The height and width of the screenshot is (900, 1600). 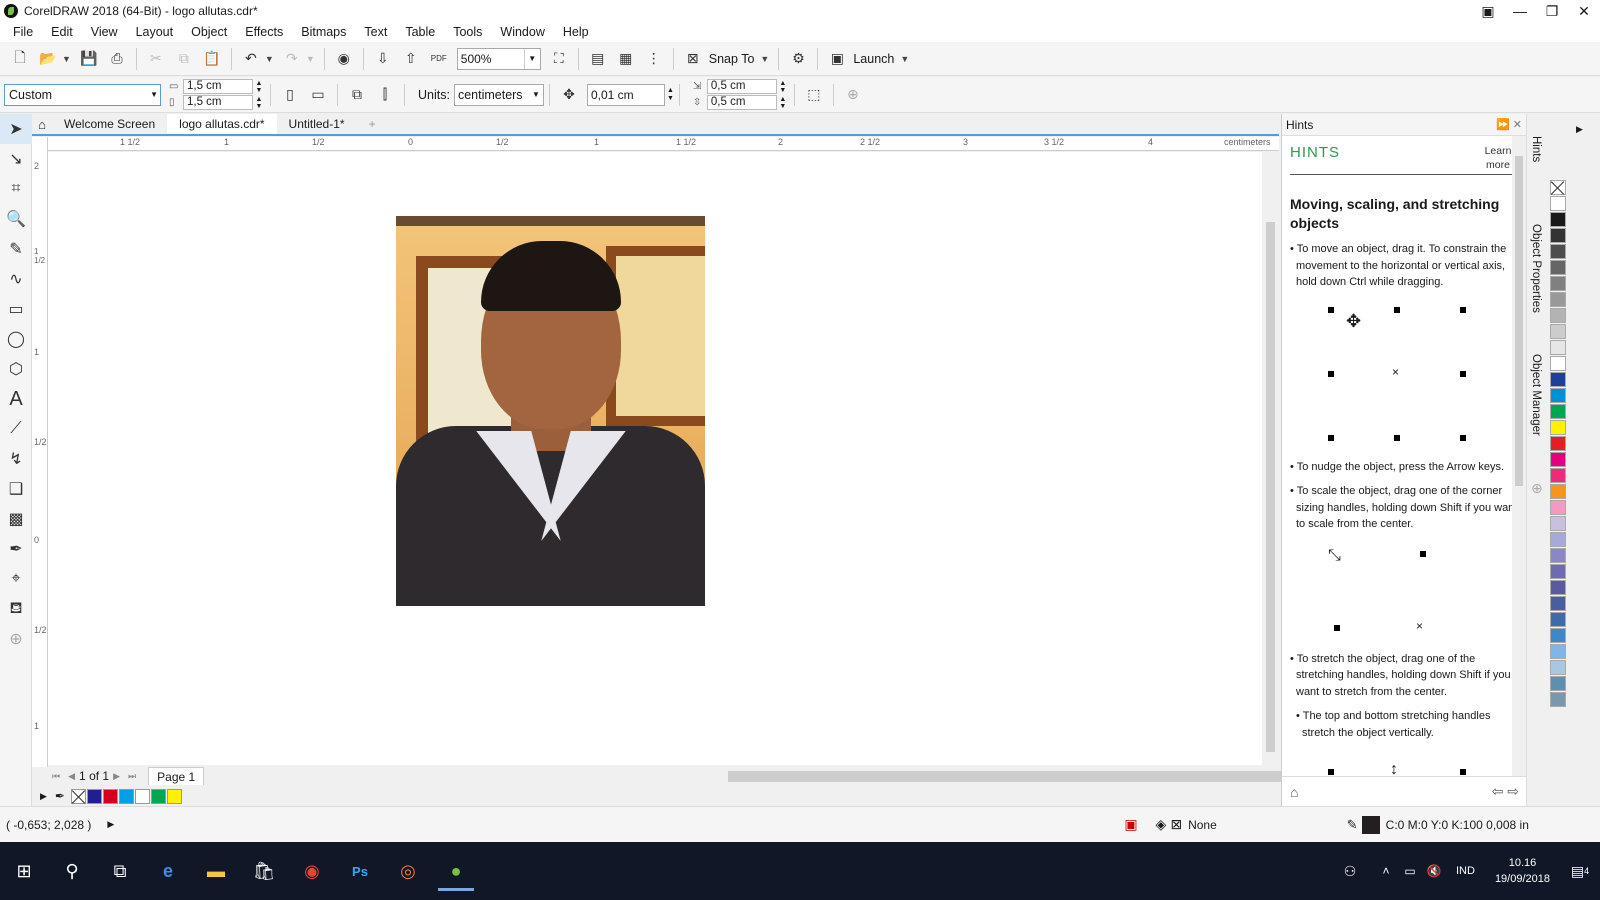 I want to click on tab-welcome-screen: Welcome Screen, so click(x=109, y=124).